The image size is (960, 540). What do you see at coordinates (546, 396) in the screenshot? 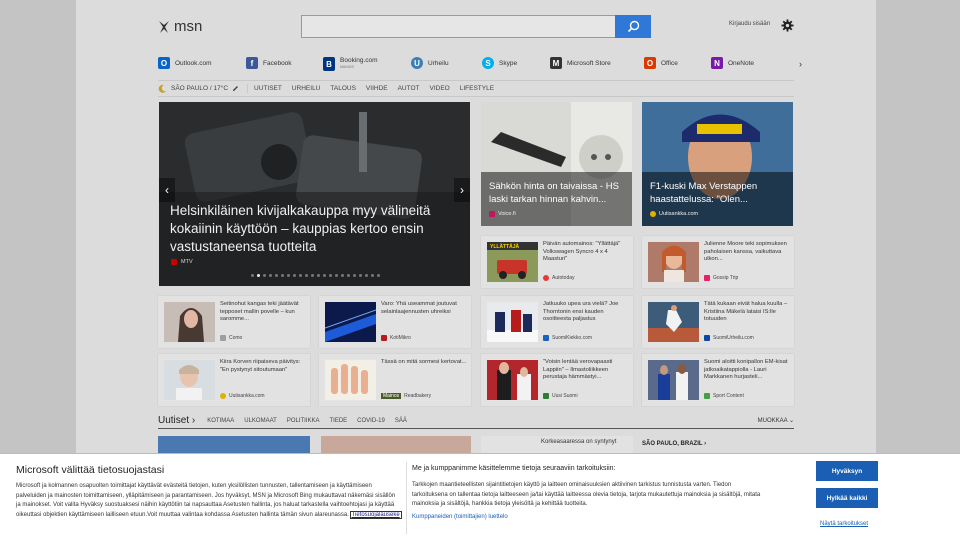
I see `uusi-suomi-icon` at bounding box center [546, 396].